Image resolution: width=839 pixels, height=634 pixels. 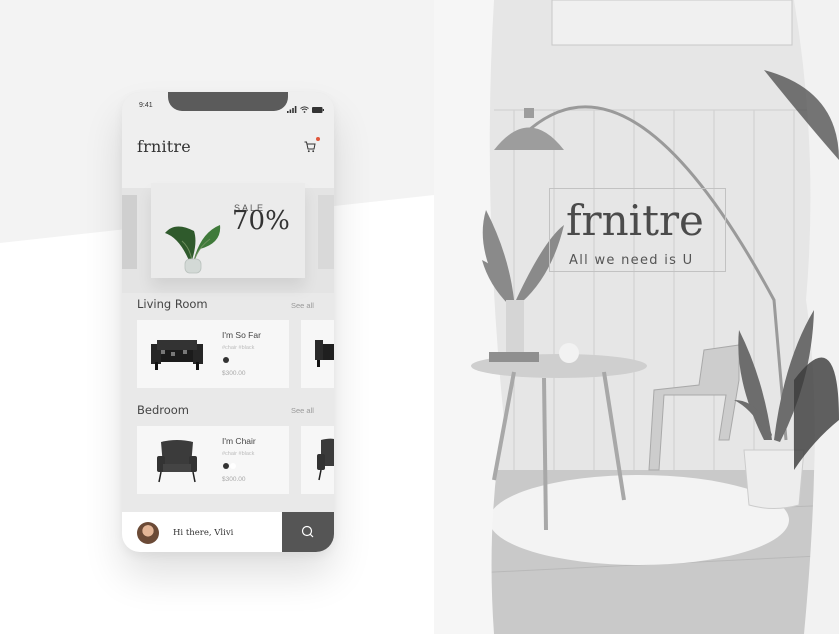 What do you see at coordinates (129, 232) in the screenshot?
I see `banner-previous` at bounding box center [129, 232].